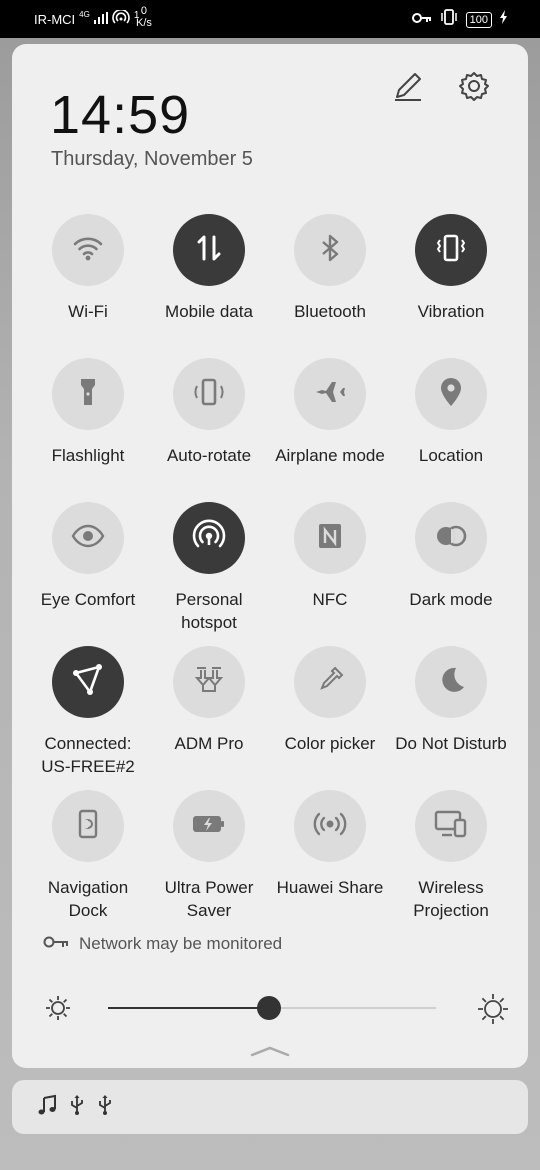  What do you see at coordinates (209, 611) in the screenshot?
I see `tile-label: Personal hotspot` at bounding box center [209, 611].